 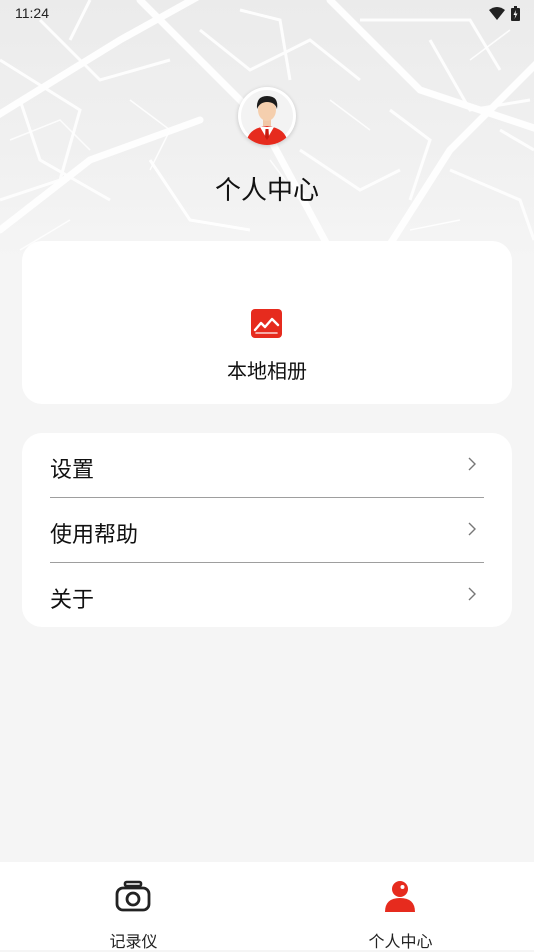 I want to click on nav-item-profile: 个人中心, so click(x=400, y=906).